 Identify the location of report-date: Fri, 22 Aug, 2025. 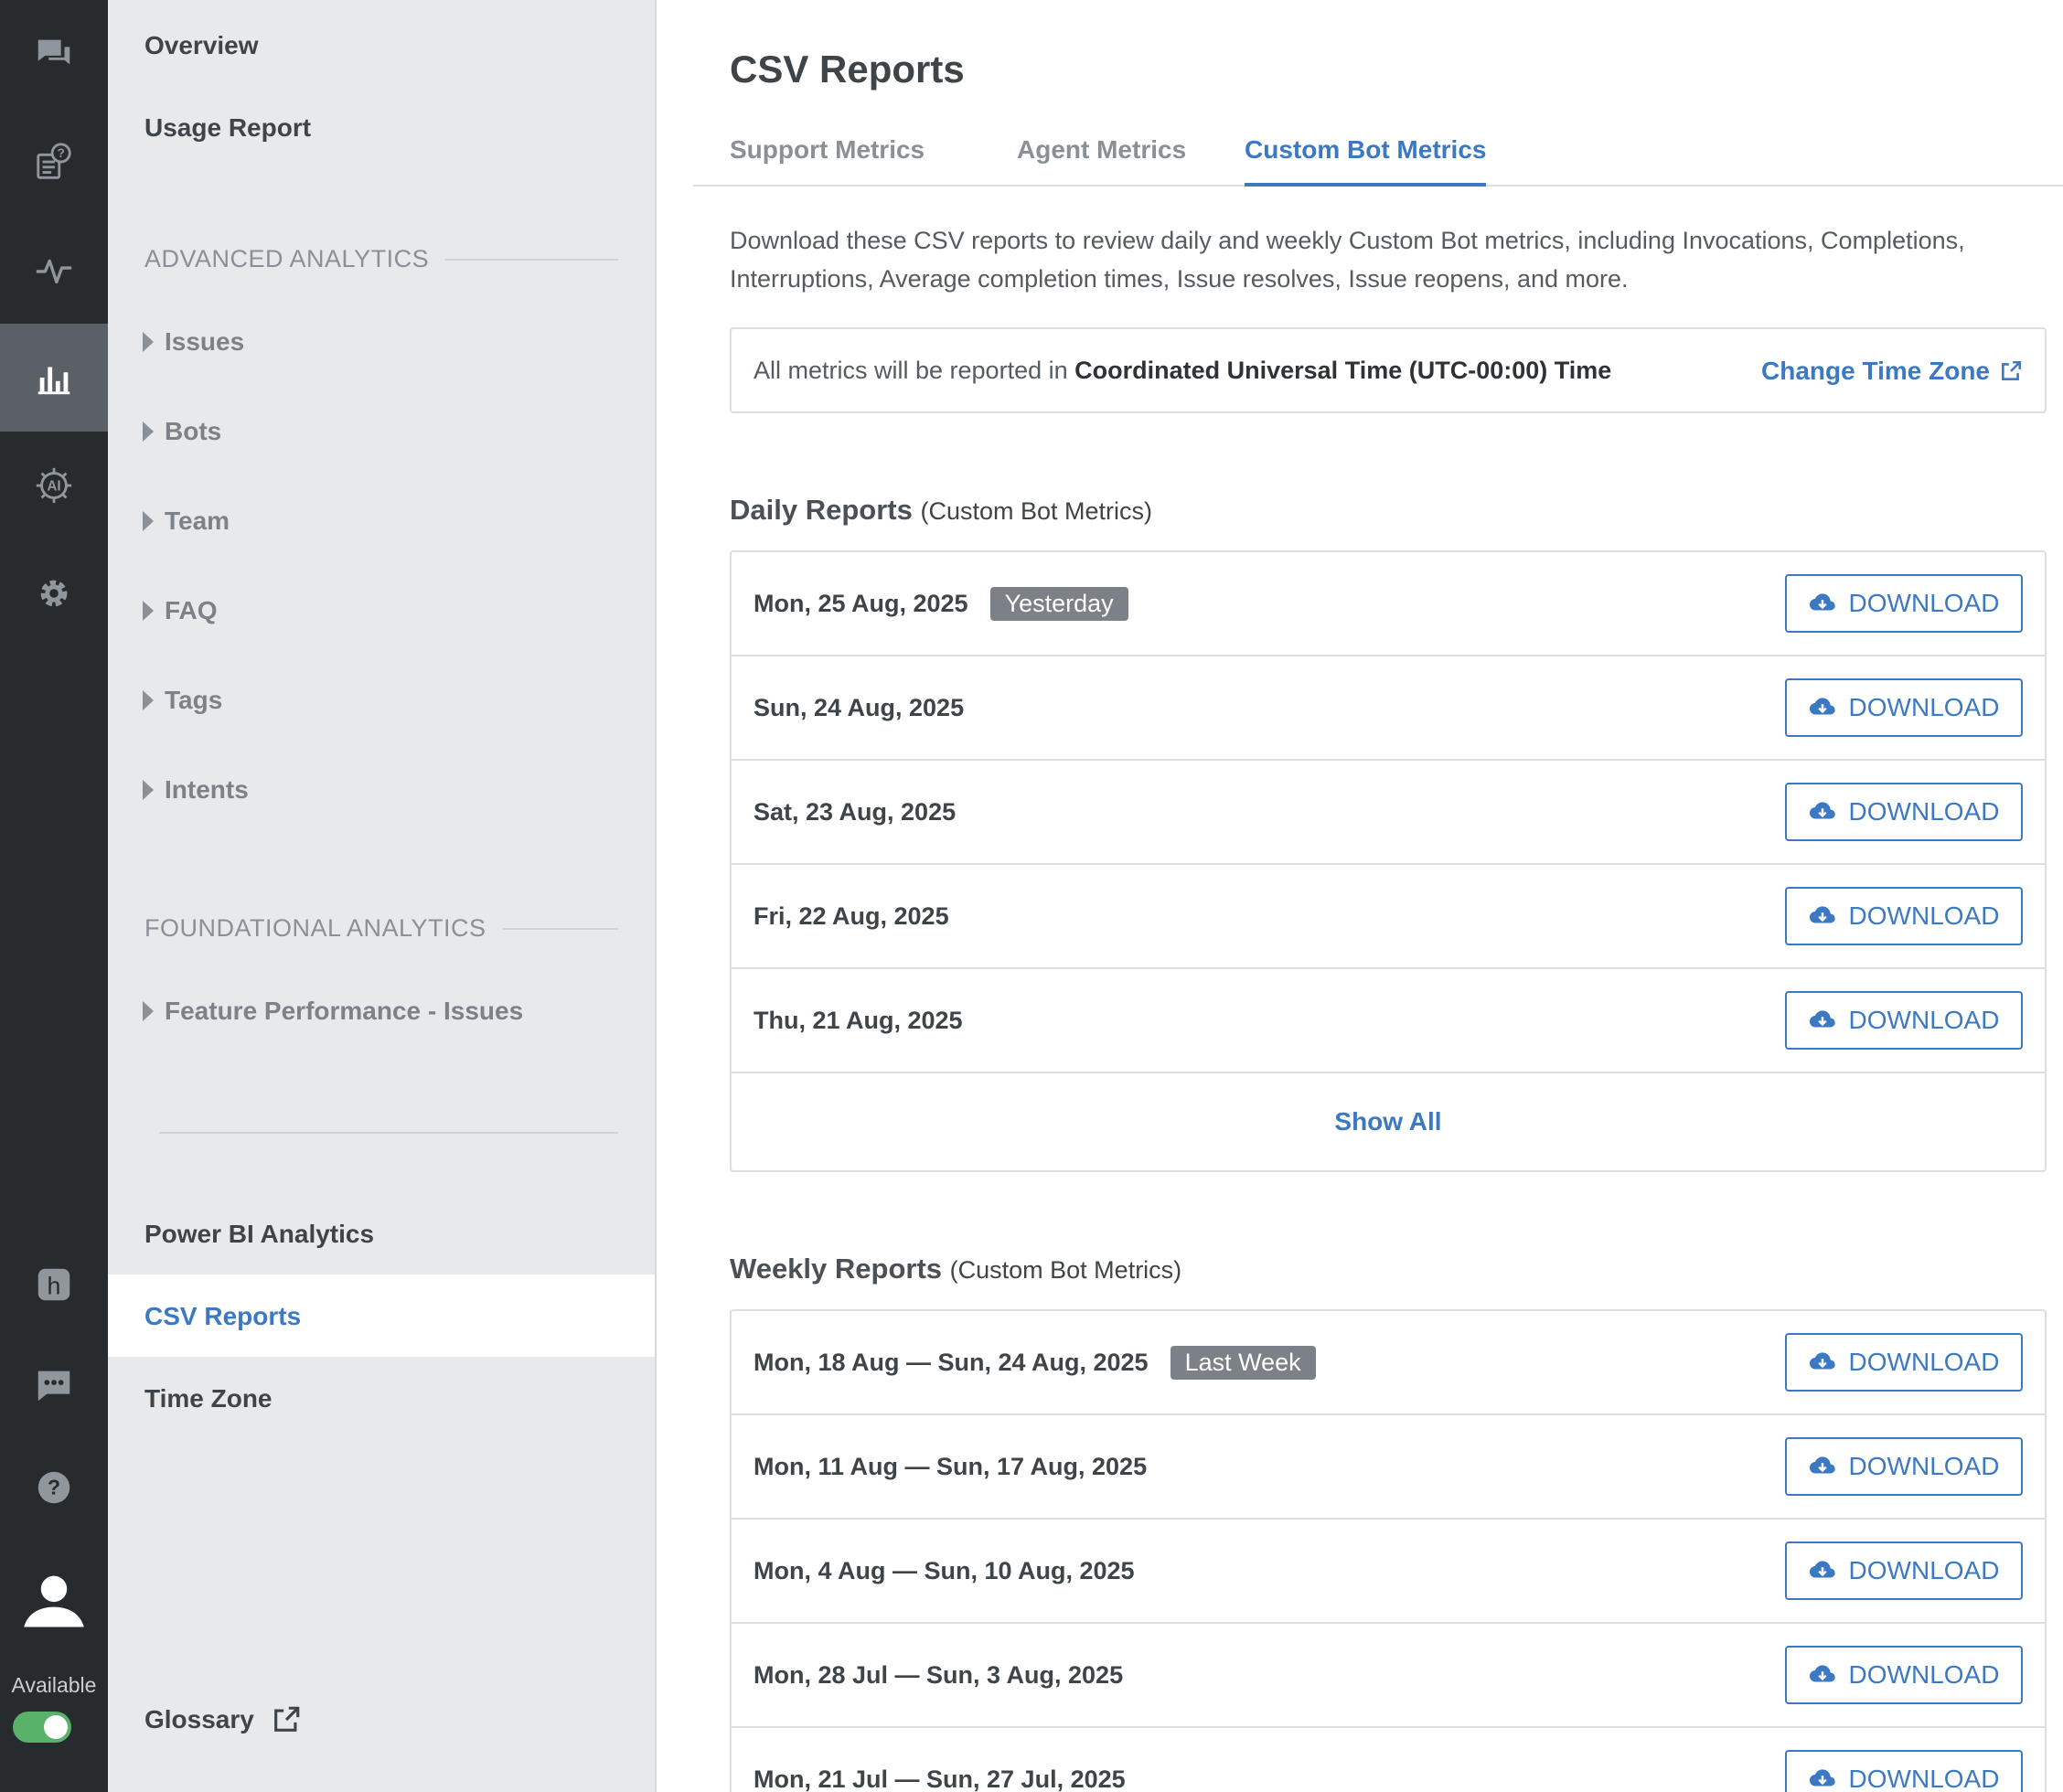
(851, 915).